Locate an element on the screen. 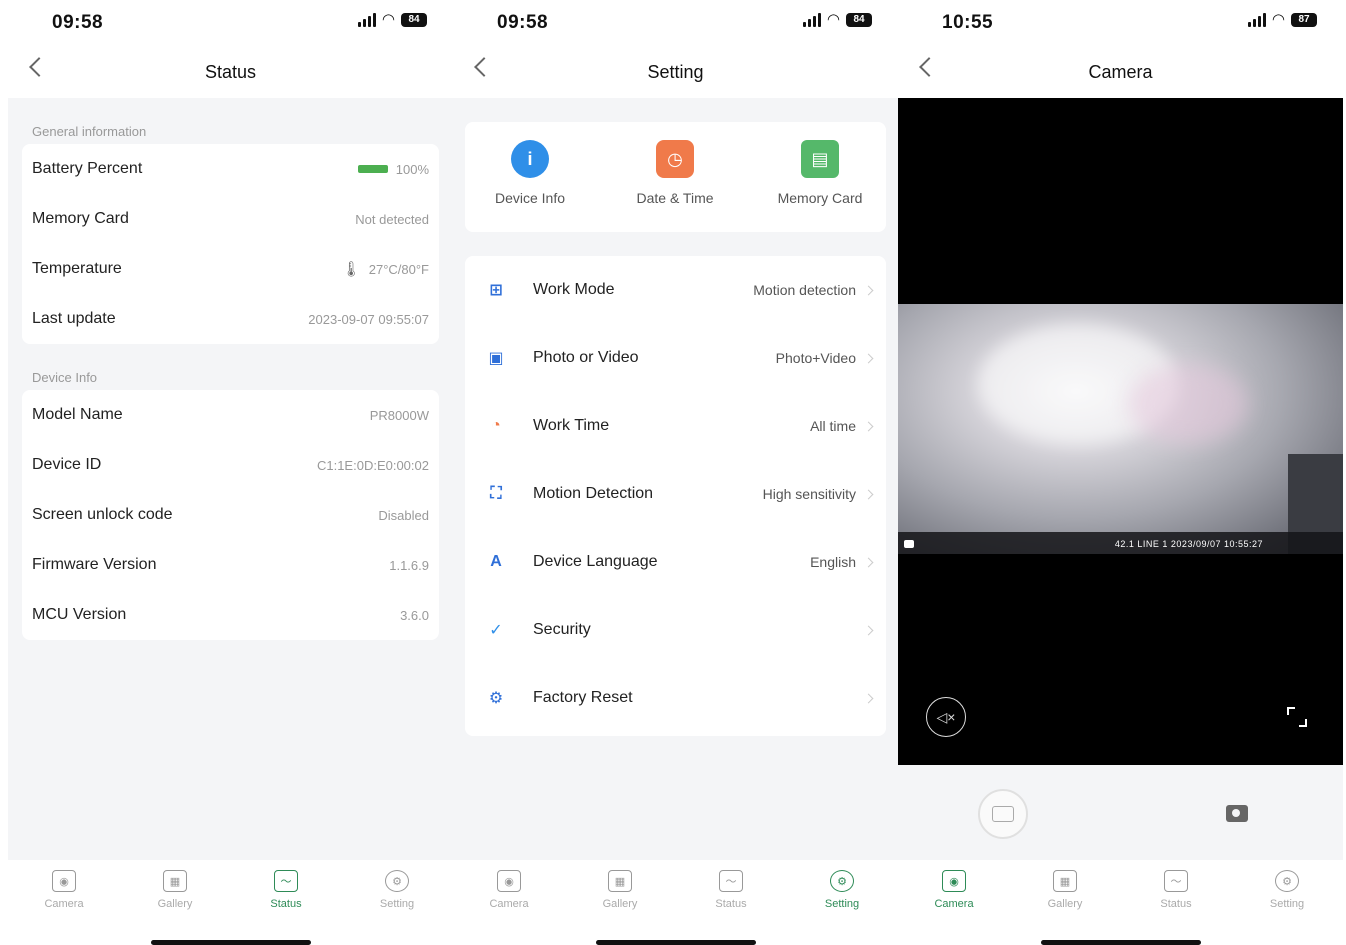  record-button is located at coordinates (1003, 814).